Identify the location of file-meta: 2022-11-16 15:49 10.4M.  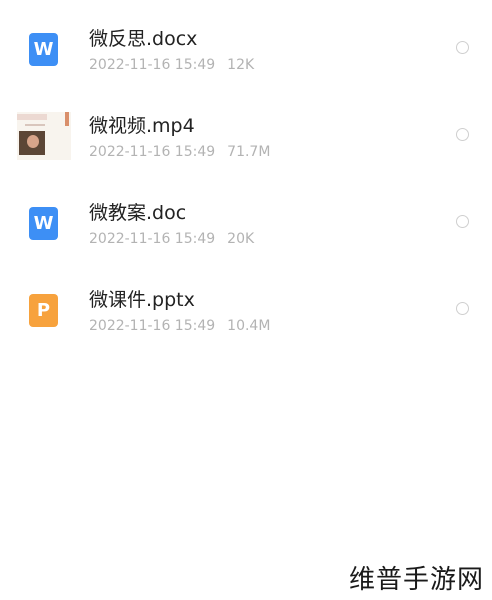
(179, 326).